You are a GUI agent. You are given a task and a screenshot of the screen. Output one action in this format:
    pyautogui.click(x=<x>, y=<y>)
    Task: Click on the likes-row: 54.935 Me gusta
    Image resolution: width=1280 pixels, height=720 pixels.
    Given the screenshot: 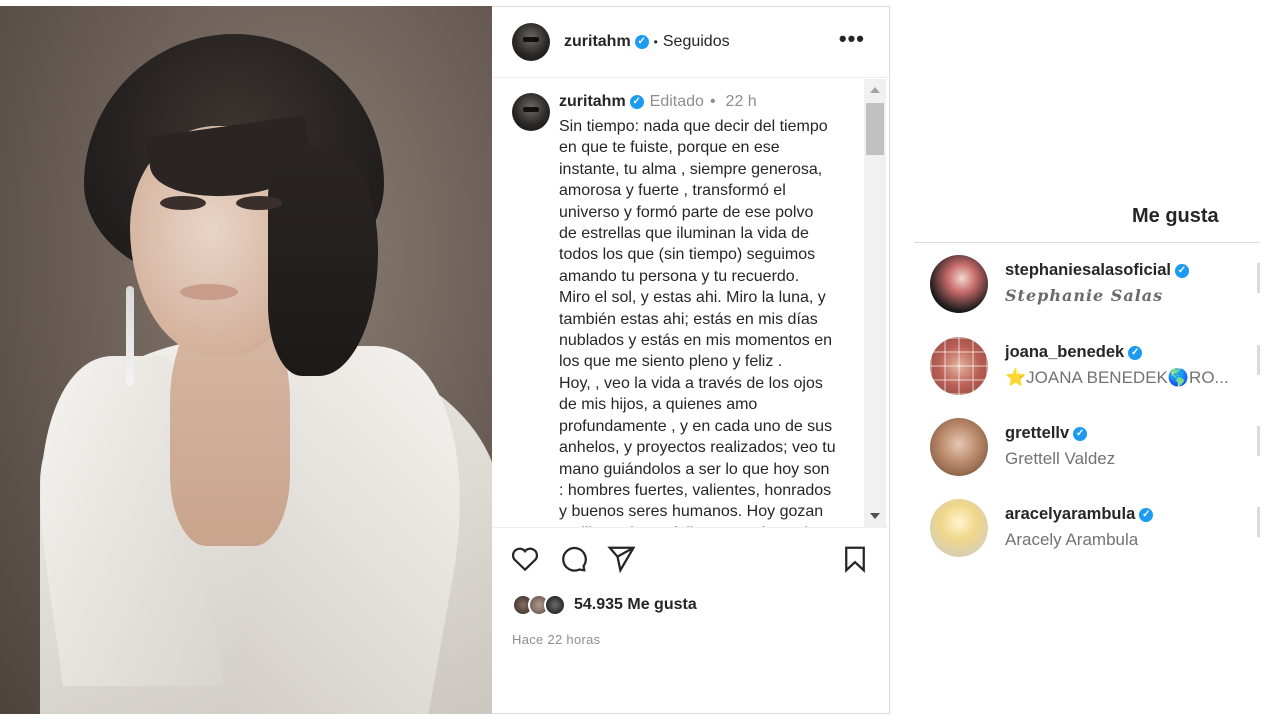 What is the action you would take?
    pyautogui.click(x=604, y=605)
    